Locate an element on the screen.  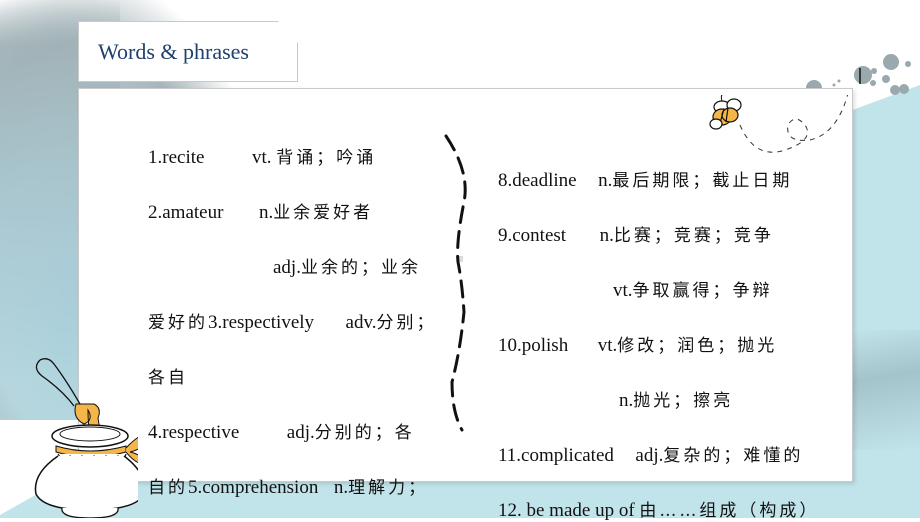
honey-jar-icon is located at coordinates (86, 438).